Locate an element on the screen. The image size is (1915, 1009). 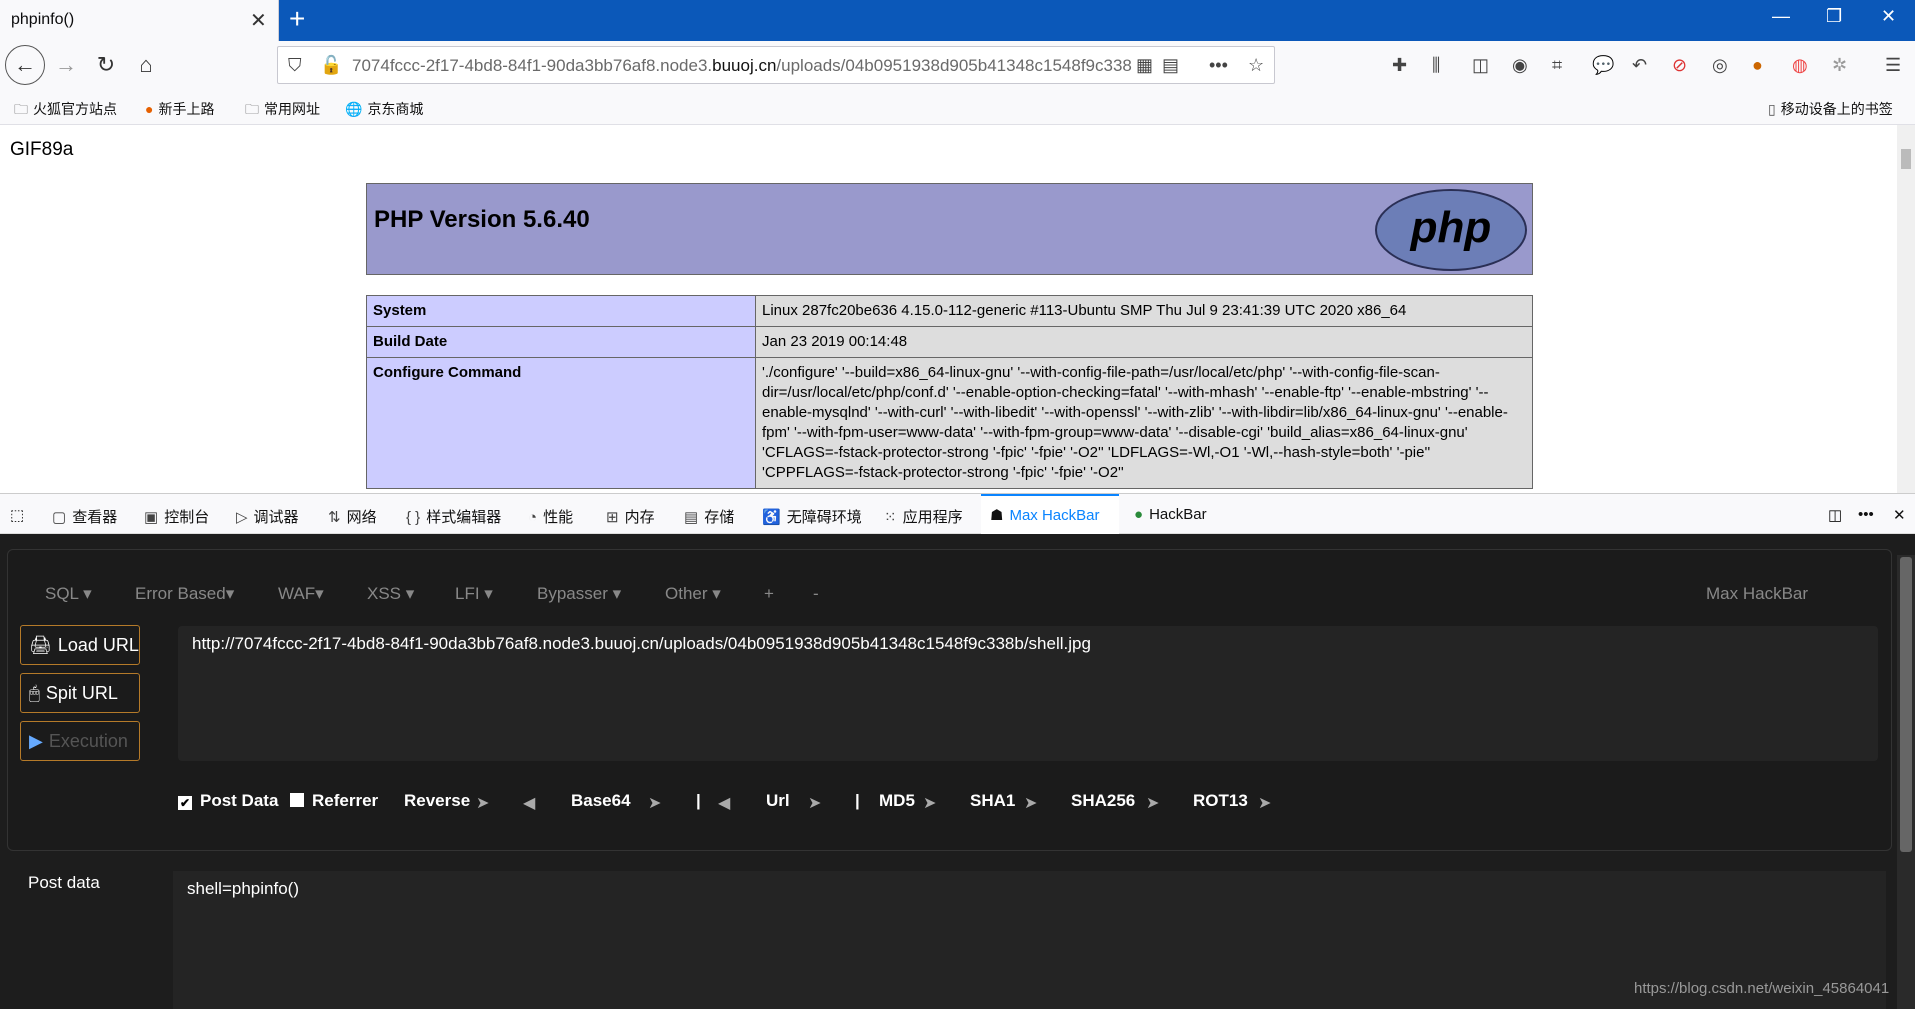
qr-code-icon: ▦ is located at coordinates (1144, 65).